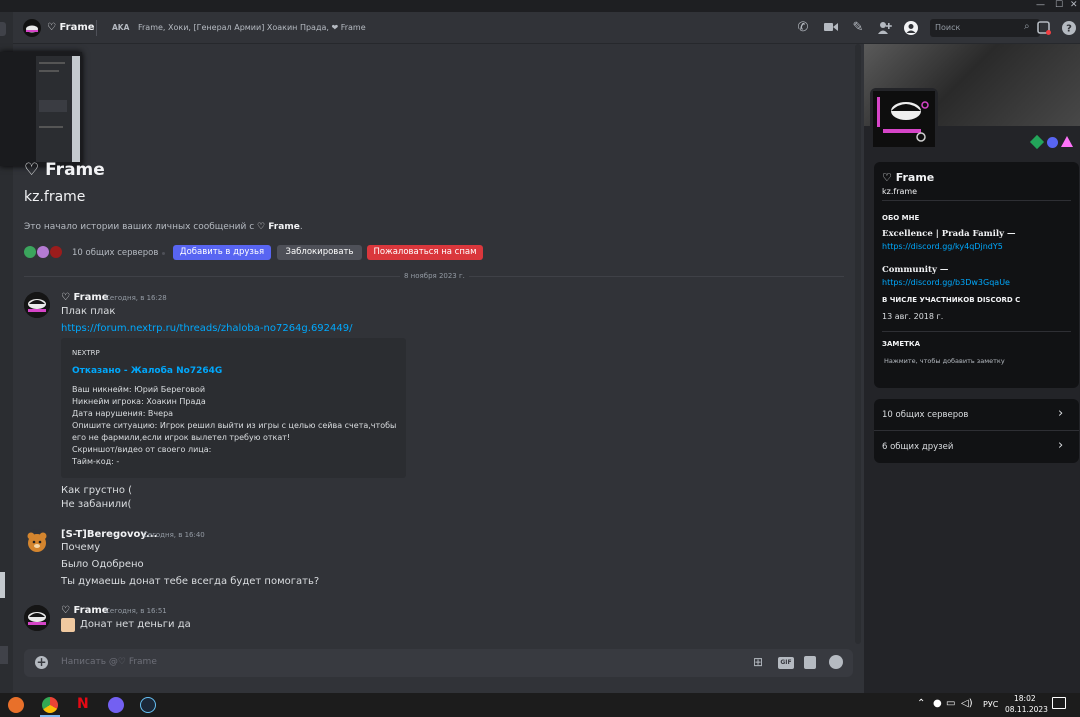 Image resolution: width=1080 pixels, height=717 pixels. I want to click on message-composer: + Написать @♡ Frame ⊞ GIF, so click(438, 663).